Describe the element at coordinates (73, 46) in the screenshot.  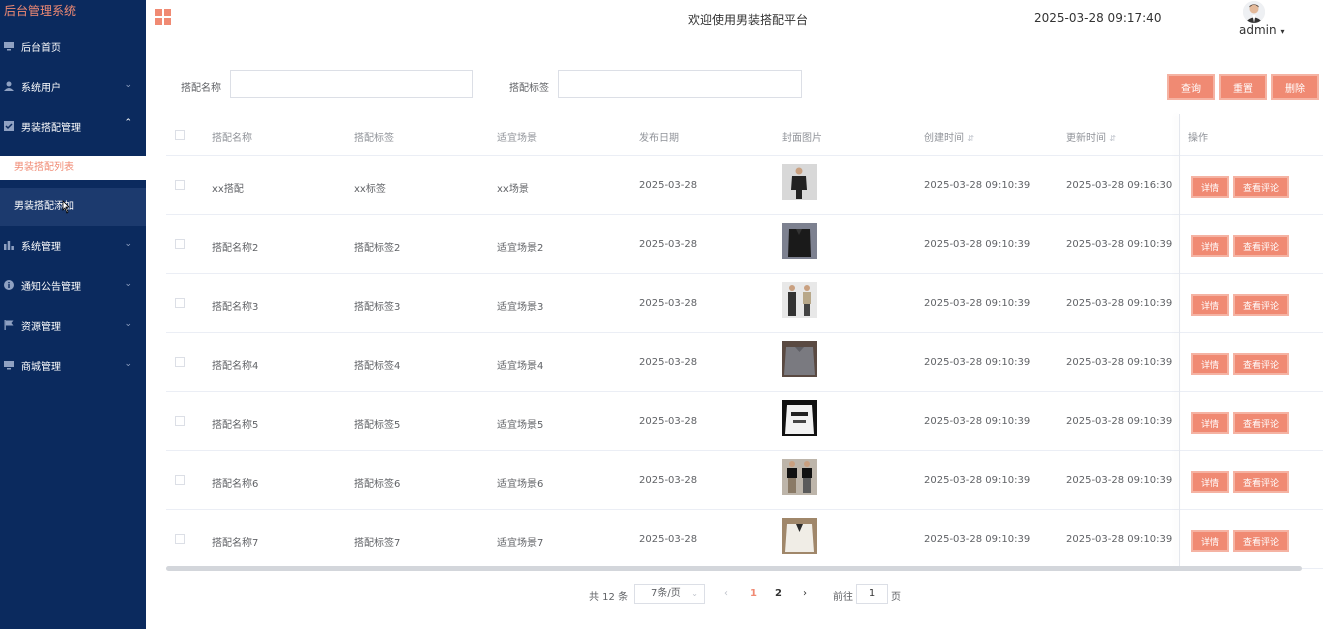
I see `sidebar-item-home: 后台首页` at that location.